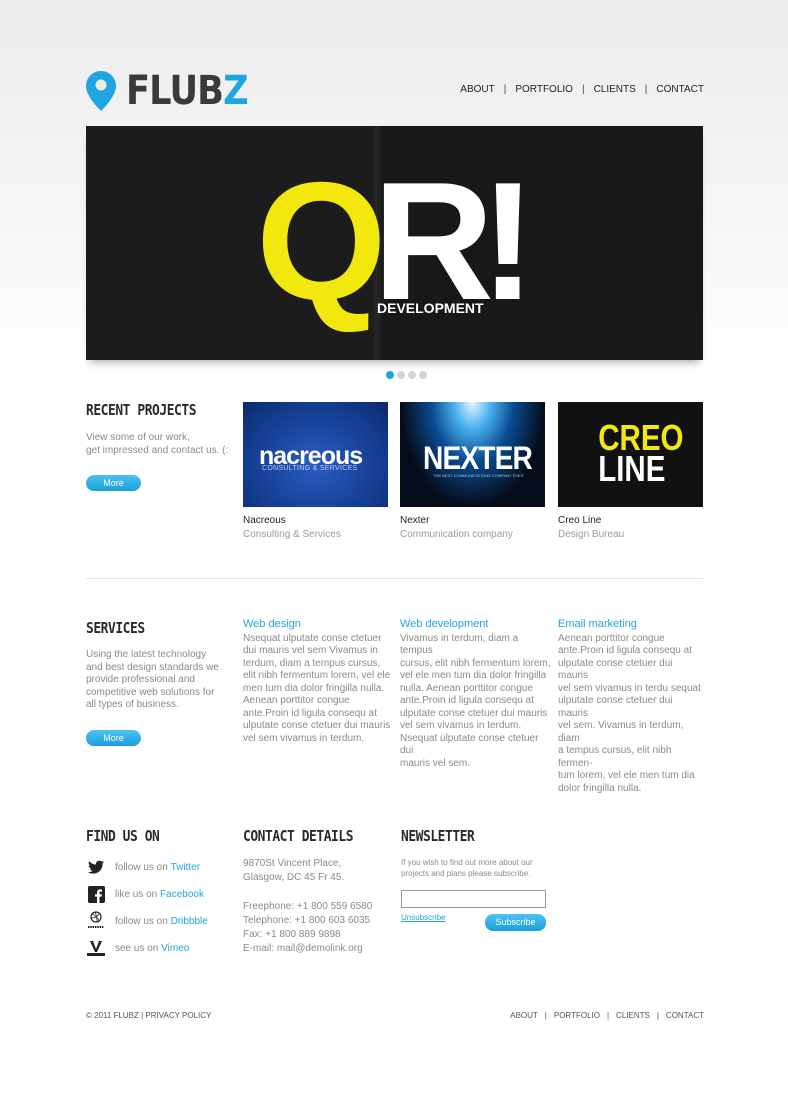 This screenshot has width=788, height=1116. What do you see at coordinates (96, 867) in the screenshot?
I see `twitter-icon` at bounding box center [96, 867].